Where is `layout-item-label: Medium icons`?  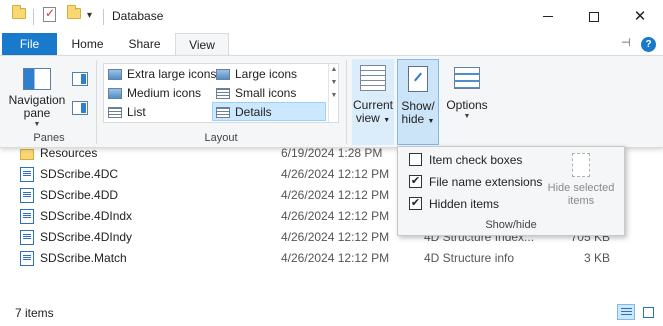 layout-item-label: Medium icons is located at coordinates (164, 93).